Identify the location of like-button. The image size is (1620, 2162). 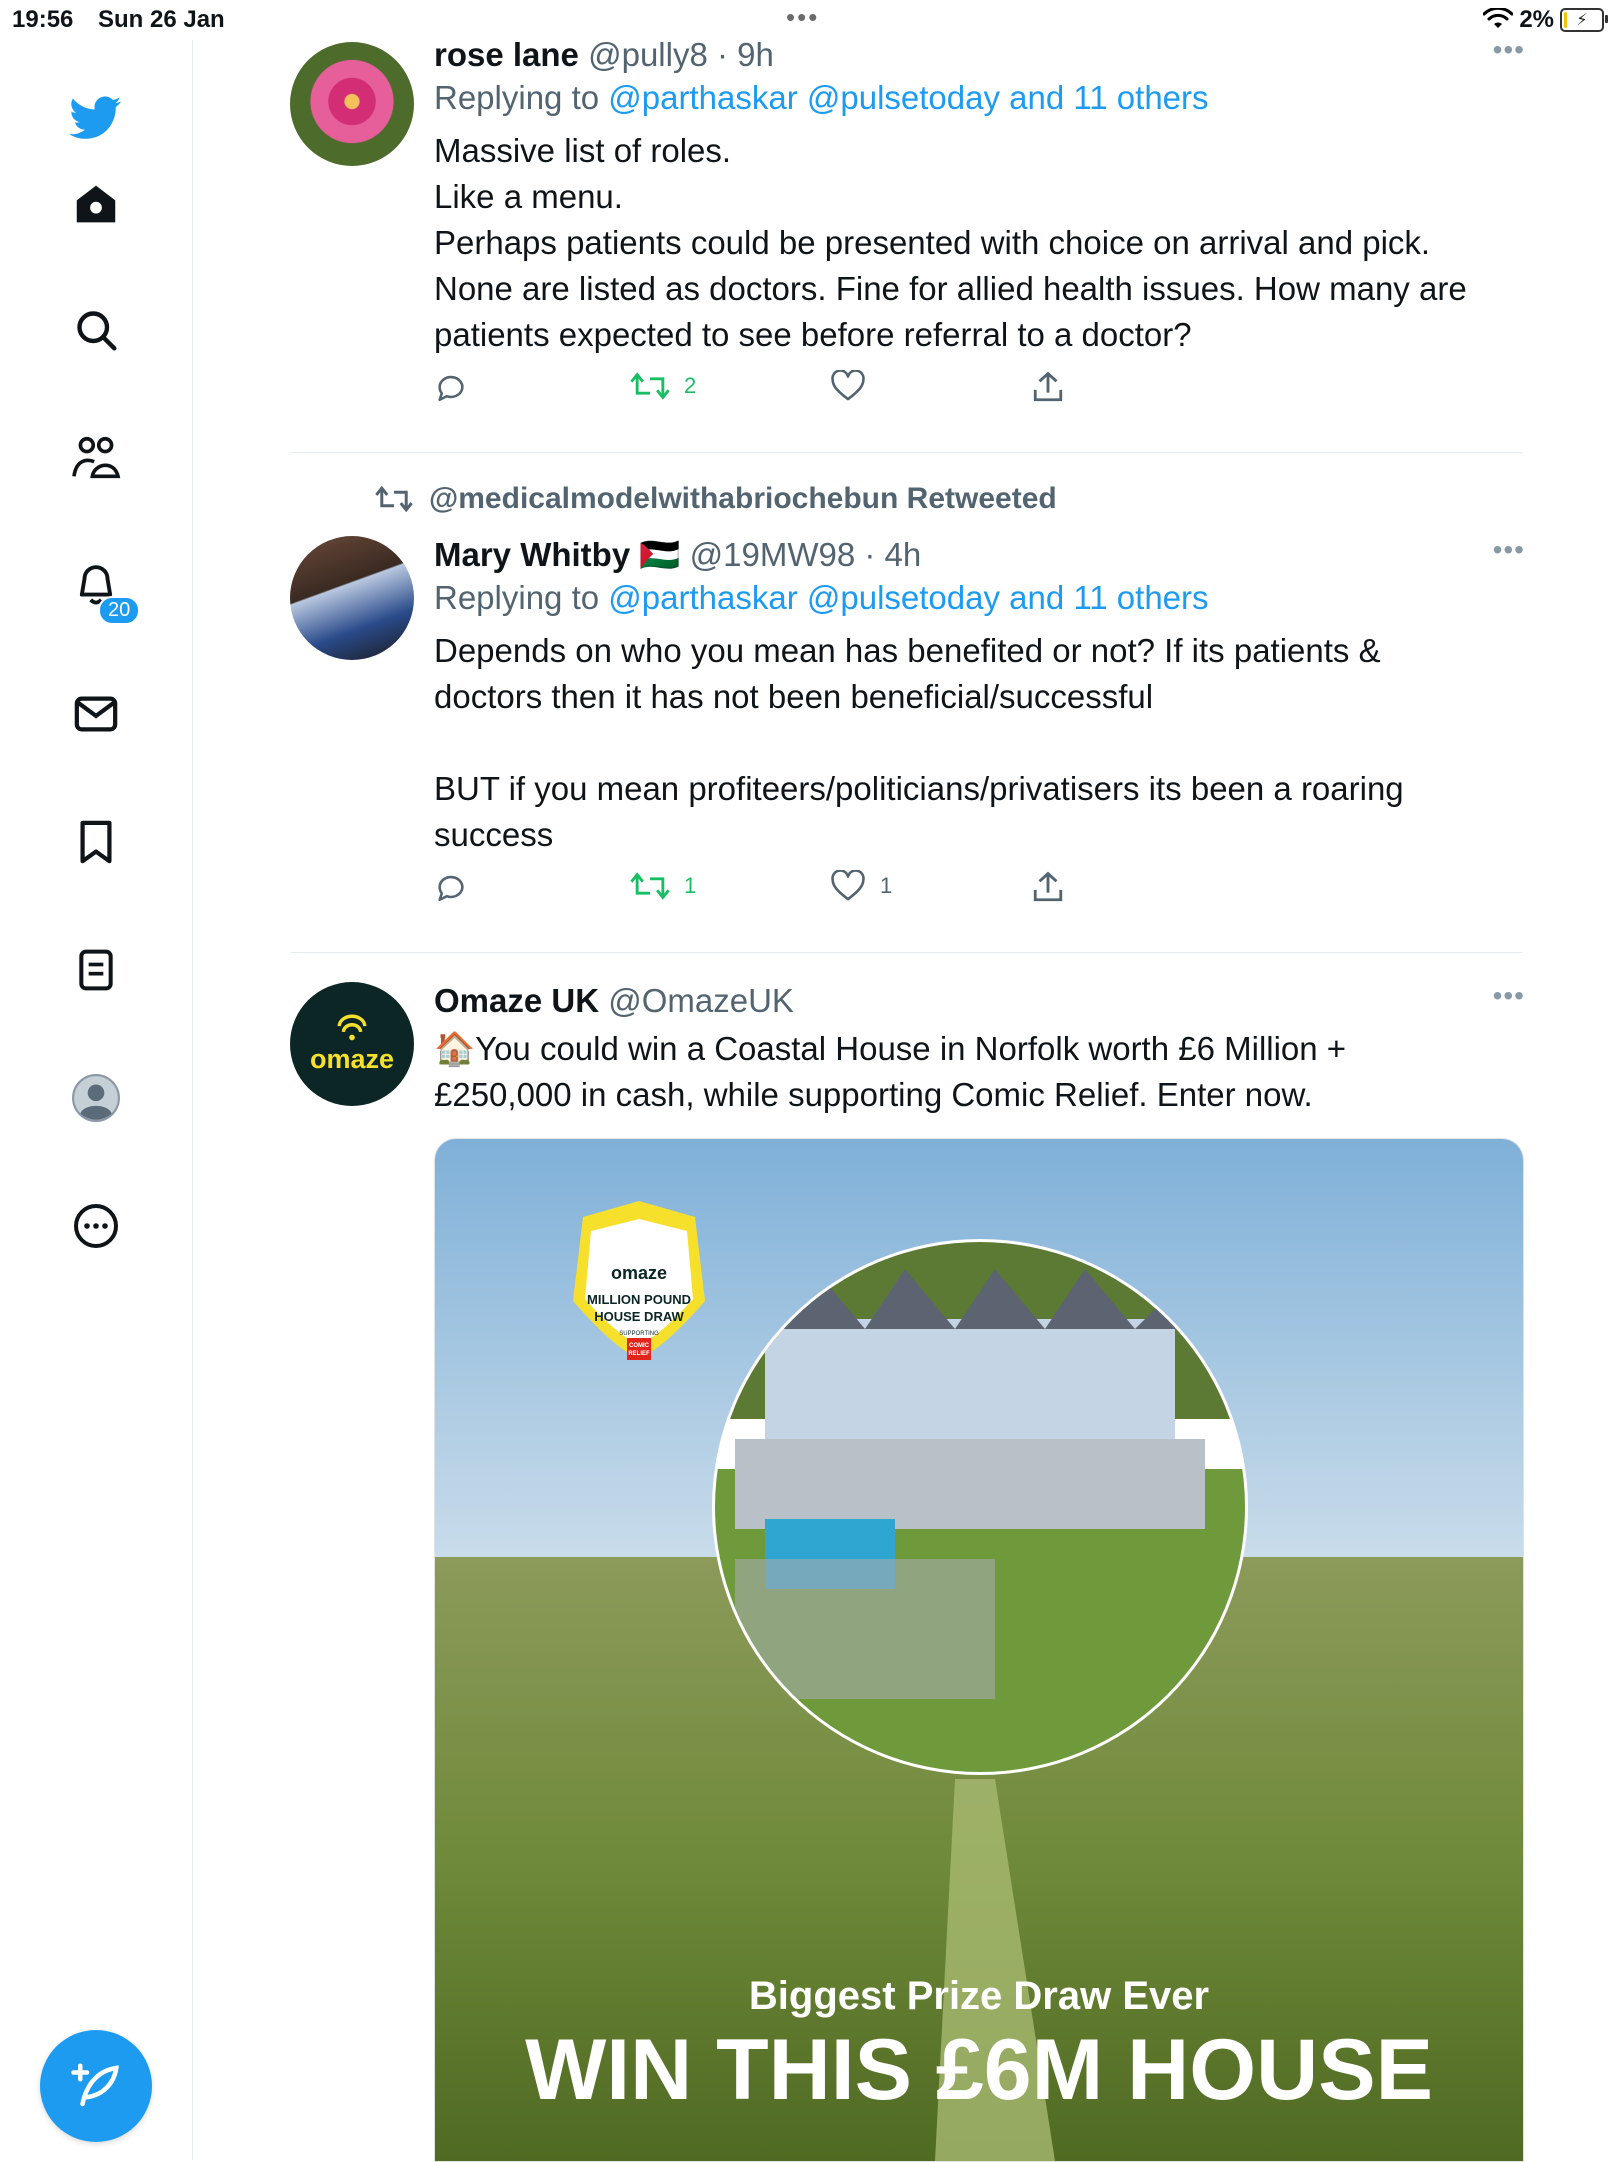
(848, 386).